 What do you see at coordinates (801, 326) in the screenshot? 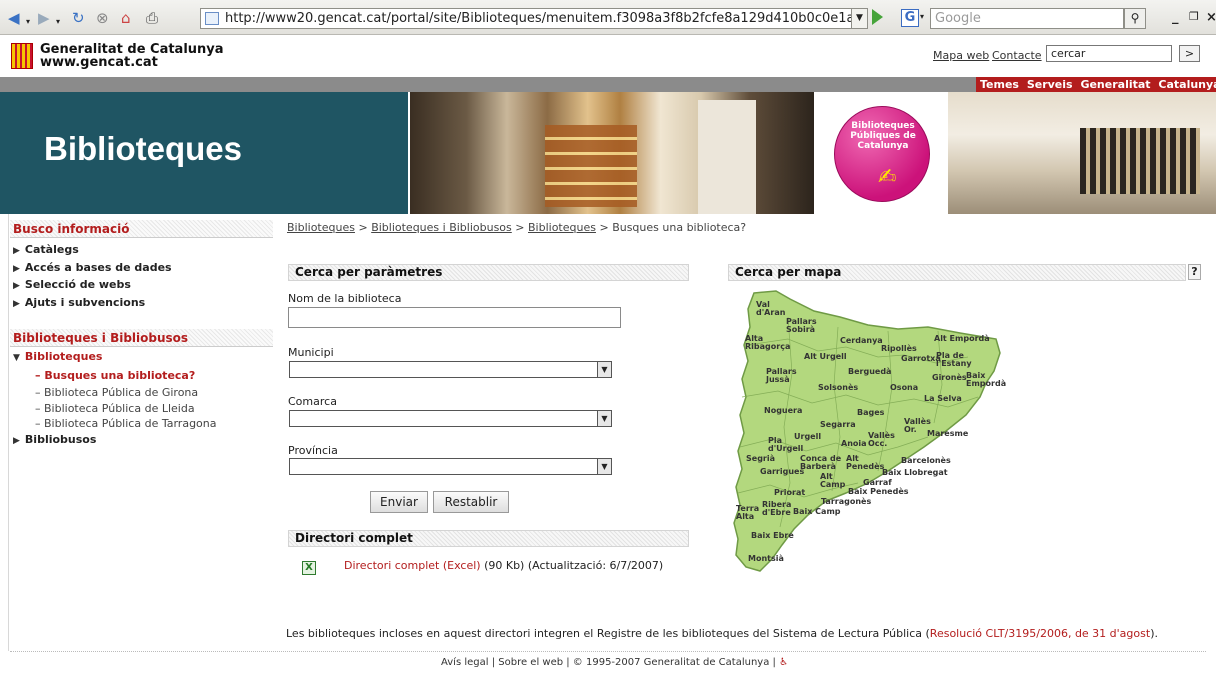
I see `map-region: Pallars Sobirà` at bounding box center [801, 326].